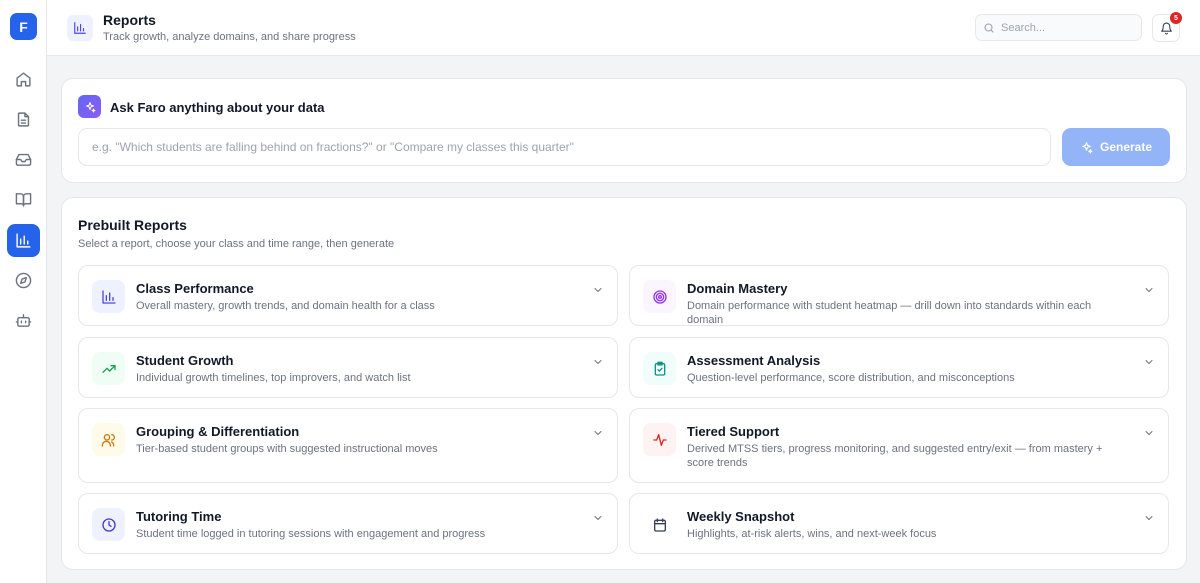 The height and width of the screenshot is (583, 1200). What do you see at coordinates (129, 20) in the screenshot?
I see `page-title: Reports` at bounding box center [129, 20].